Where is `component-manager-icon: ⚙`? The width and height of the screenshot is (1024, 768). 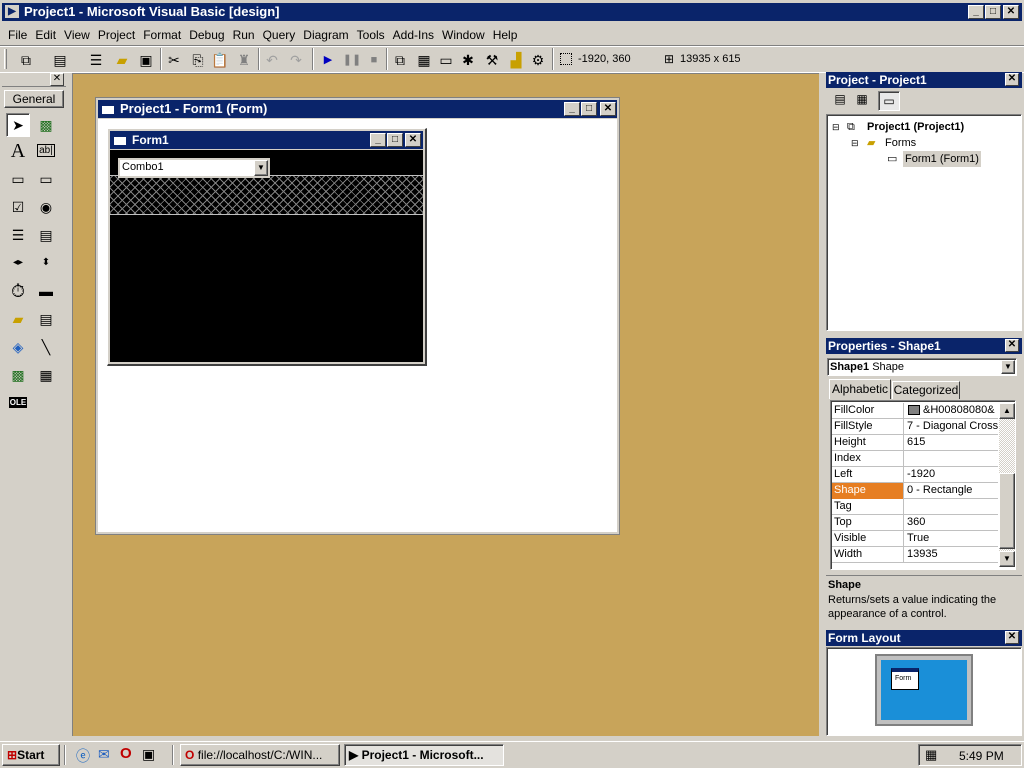
component-manager-icon: ⚙ is located at coordinates (538, 60).